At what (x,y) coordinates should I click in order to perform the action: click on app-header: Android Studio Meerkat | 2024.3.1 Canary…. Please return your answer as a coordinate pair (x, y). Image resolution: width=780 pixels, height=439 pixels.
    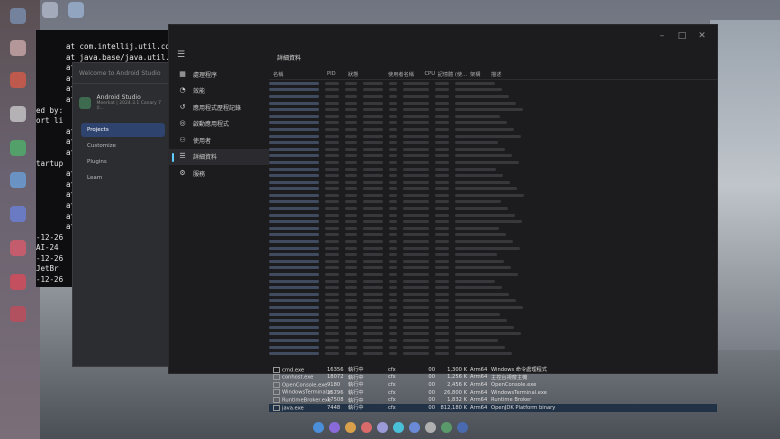
    Looking at the image, I should click on (123, 102).